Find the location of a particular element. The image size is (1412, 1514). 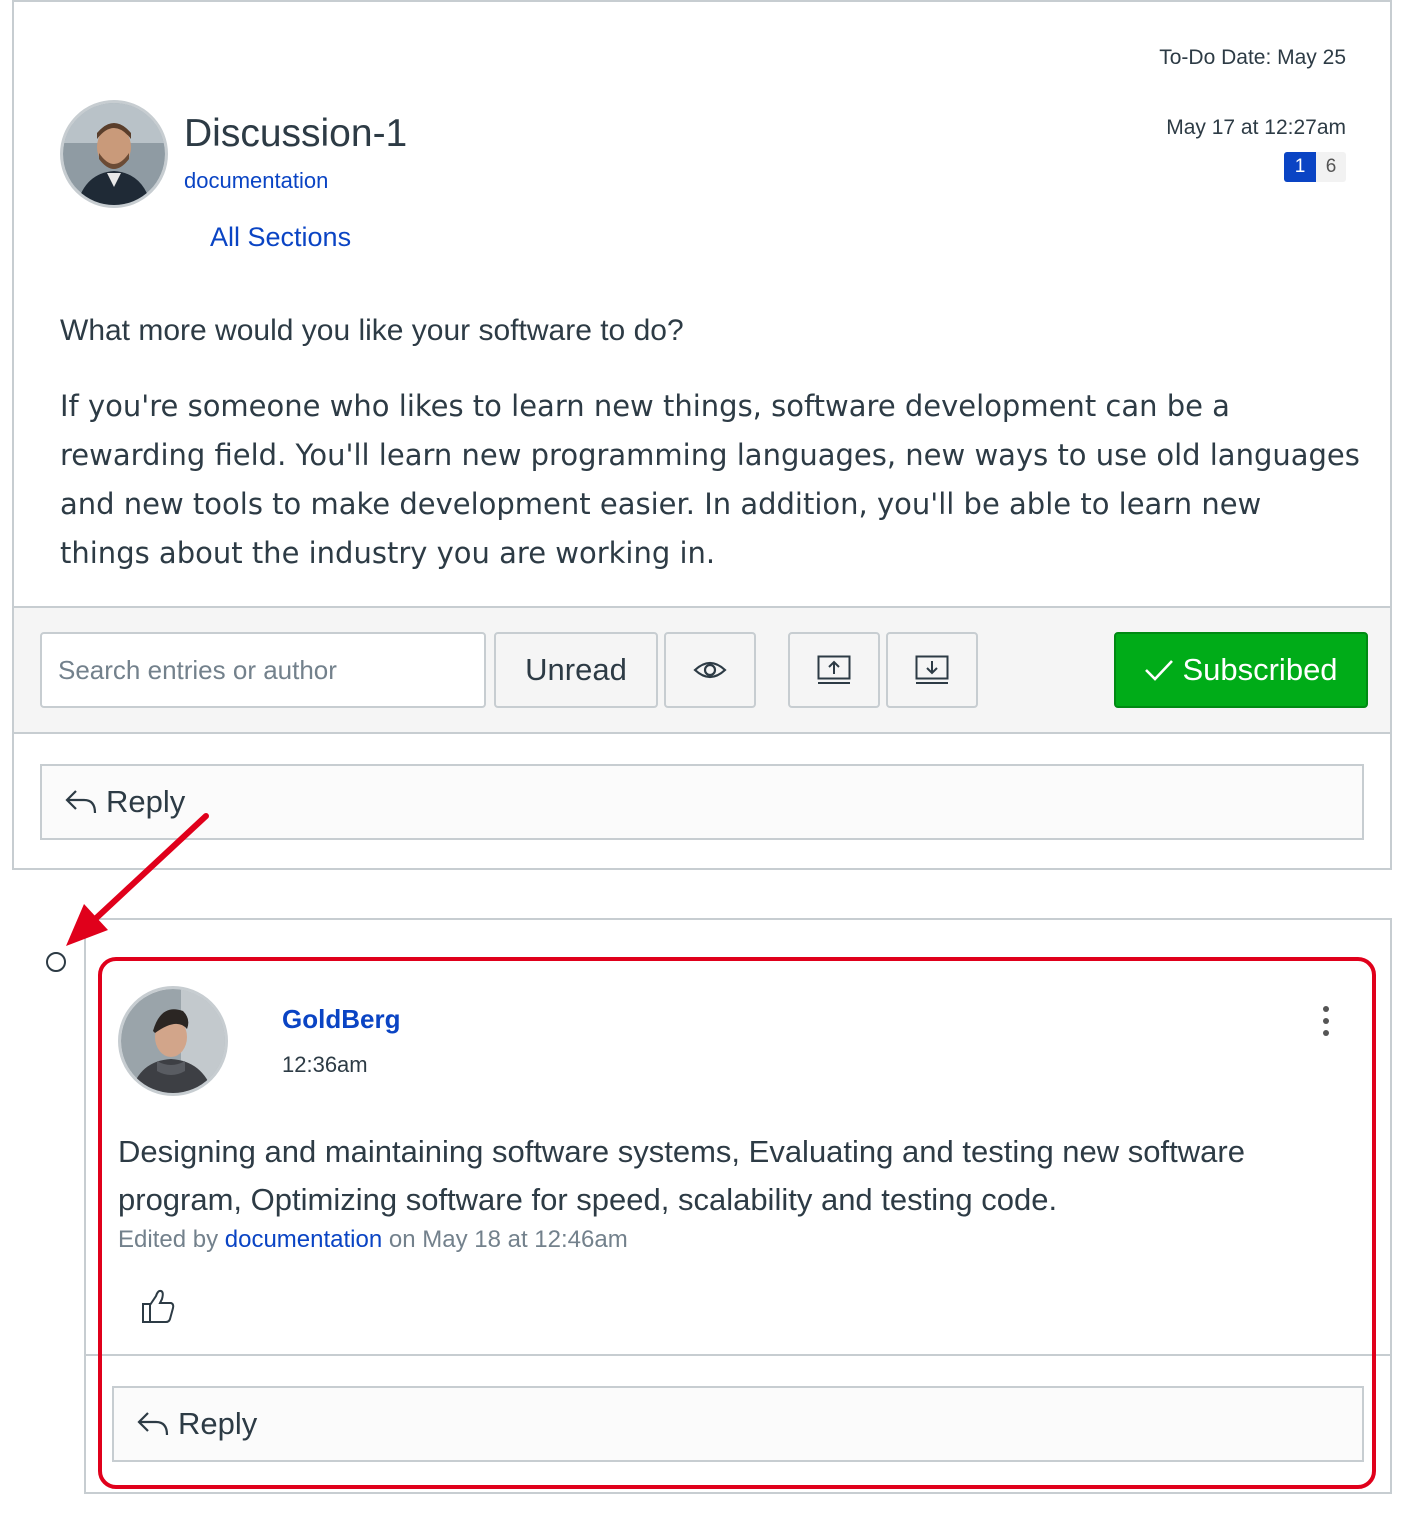

author-link: documentation is located at coordinates (256, 181).